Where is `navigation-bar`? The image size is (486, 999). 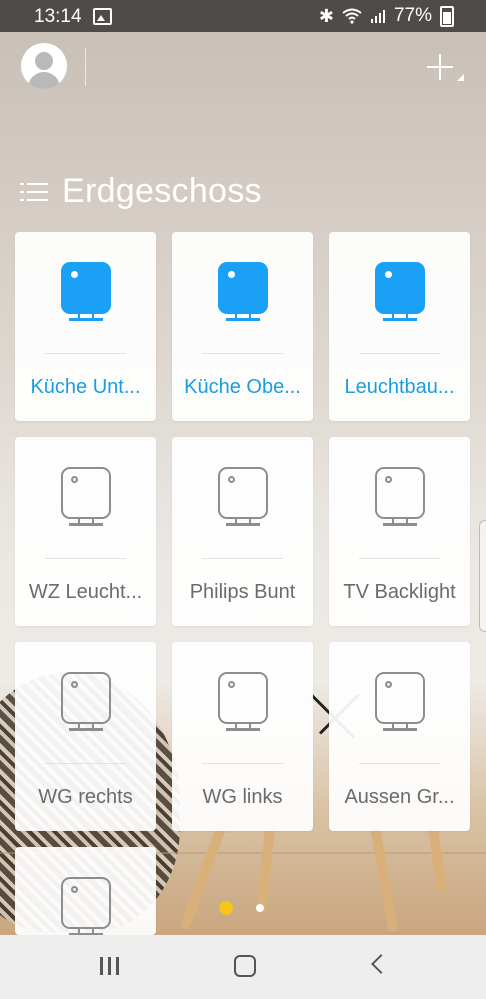
navigation-bar is located at coordinates (243, 967).